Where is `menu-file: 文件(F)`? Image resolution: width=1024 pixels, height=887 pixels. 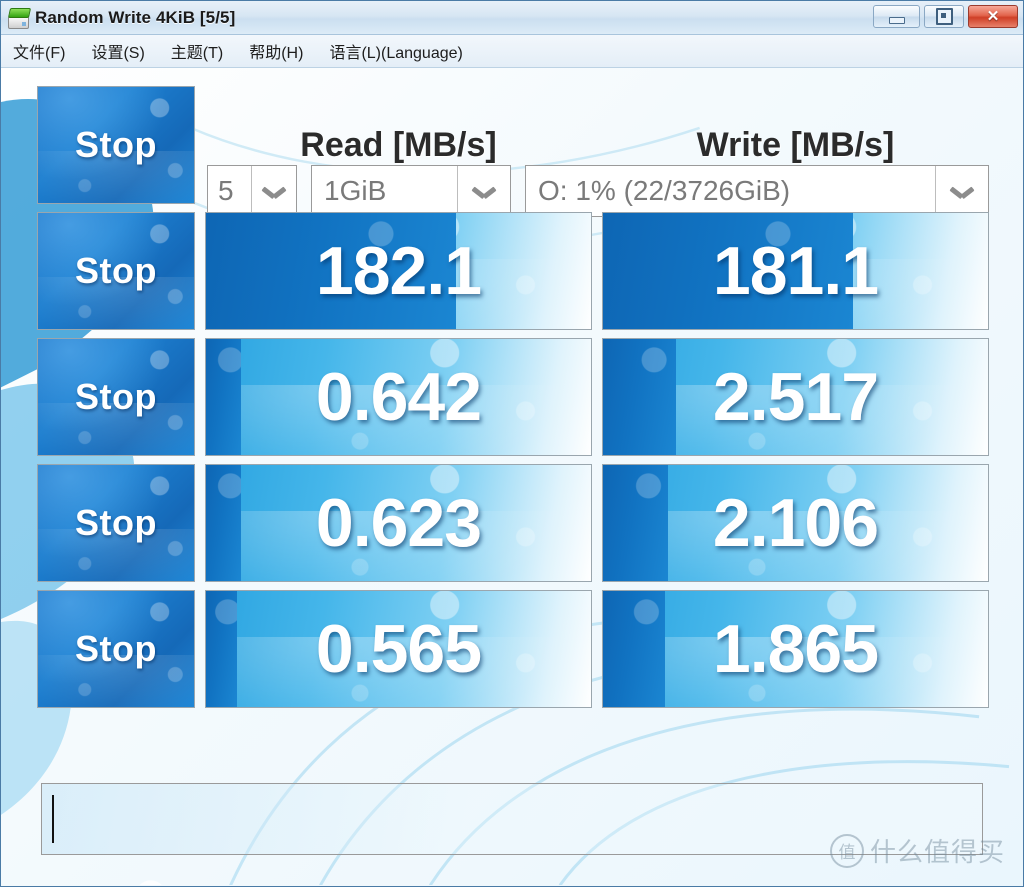
menu-file: 文件(F) is located at coordinates (39, 51).